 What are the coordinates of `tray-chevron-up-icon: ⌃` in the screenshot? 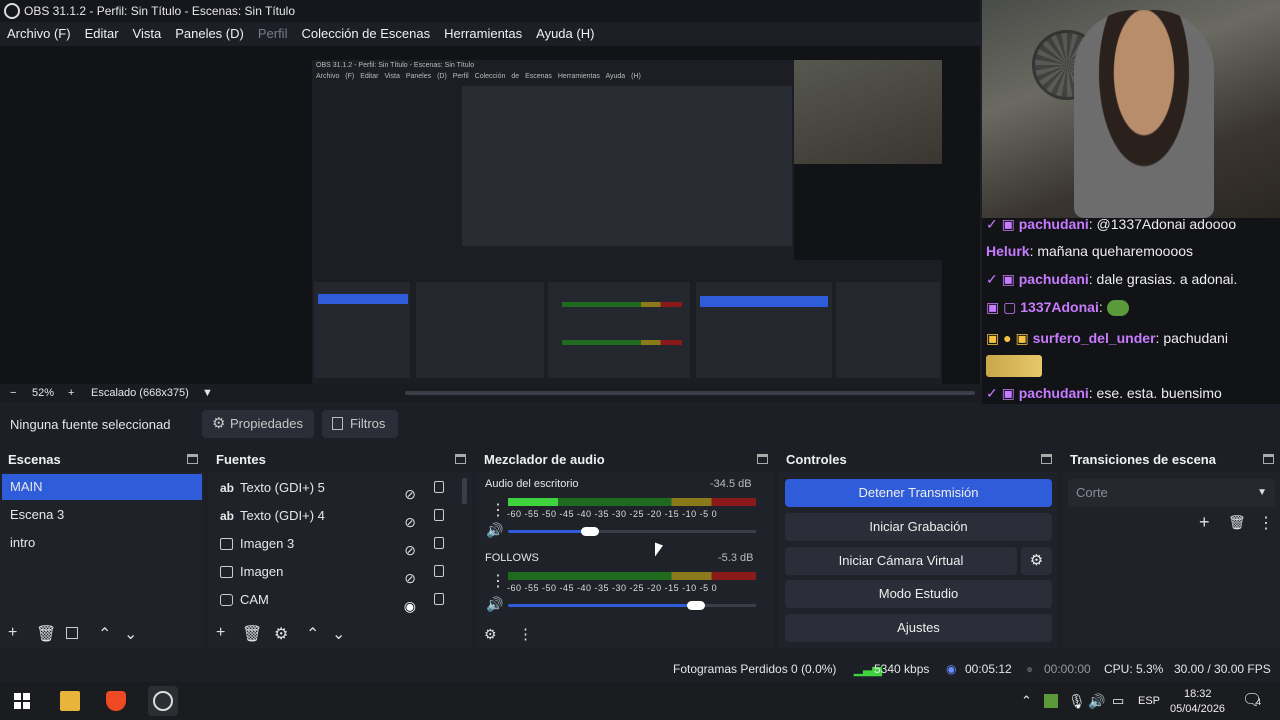 It's located at (1026, 701).